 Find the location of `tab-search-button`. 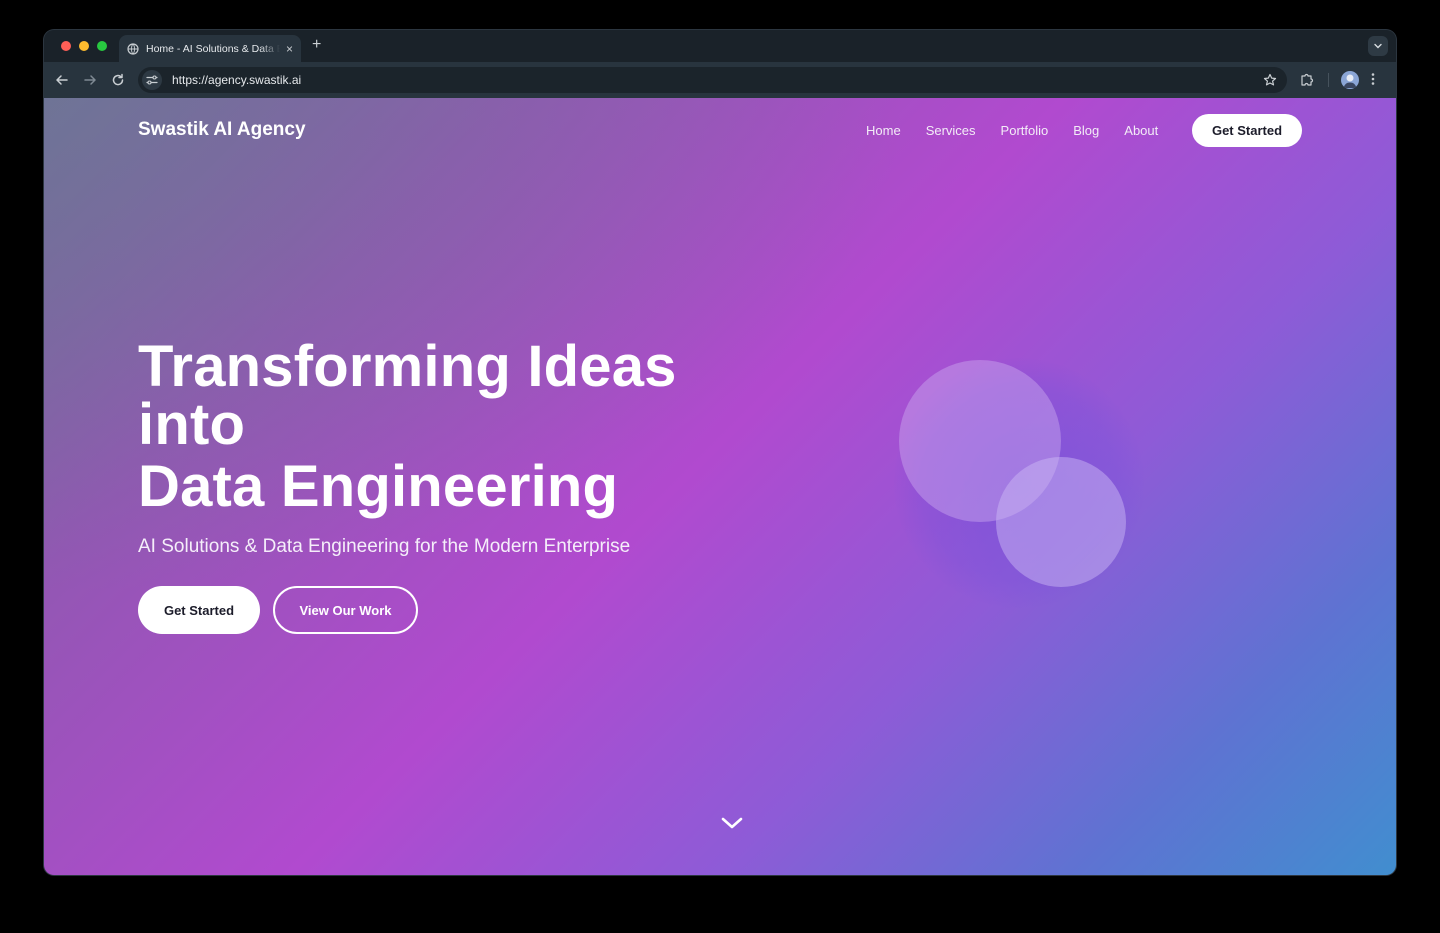

tab-search-button is located at coordinates (1378, 46).